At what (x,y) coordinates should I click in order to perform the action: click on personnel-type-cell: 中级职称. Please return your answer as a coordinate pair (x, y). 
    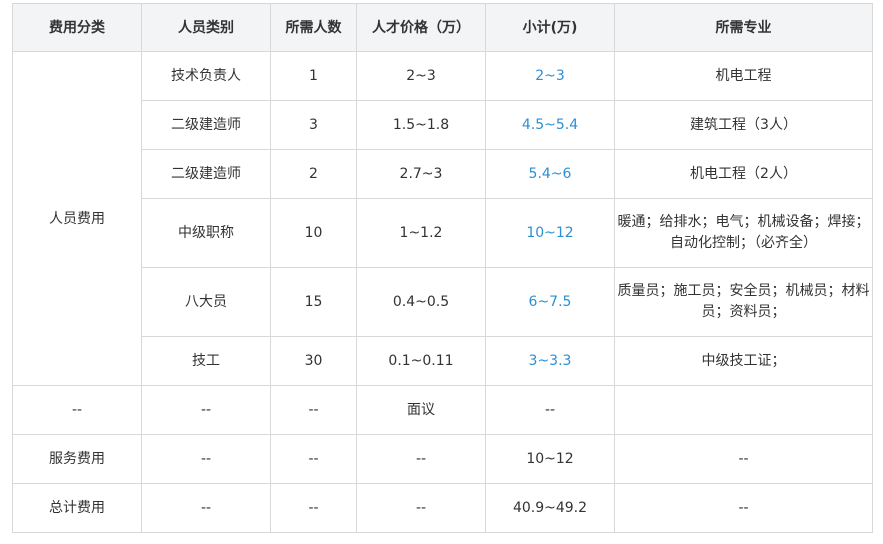
    Looking at the image, I should click on (206, 233).